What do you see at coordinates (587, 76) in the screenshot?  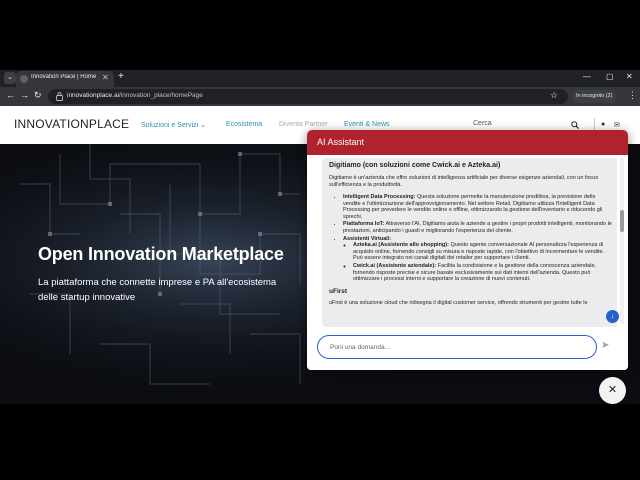 I see `minimize-icon: —` at bounding box center [587, 76].